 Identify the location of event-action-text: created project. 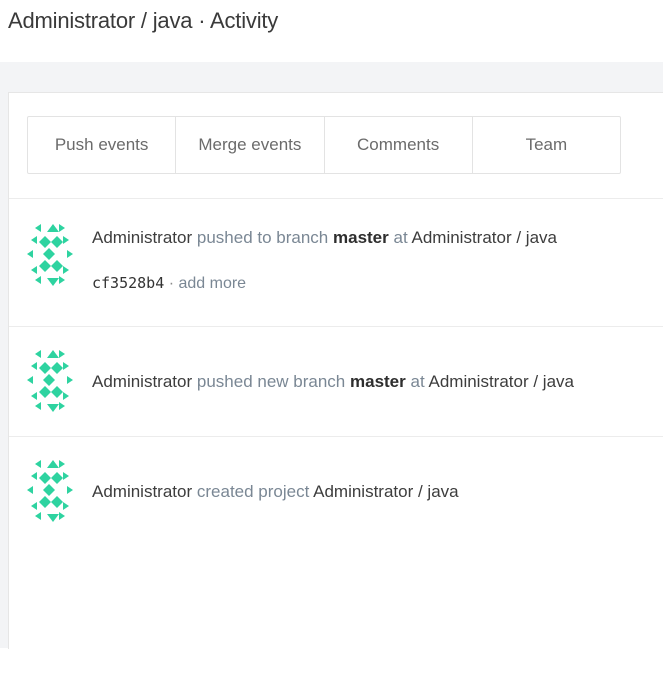
(253, 491).